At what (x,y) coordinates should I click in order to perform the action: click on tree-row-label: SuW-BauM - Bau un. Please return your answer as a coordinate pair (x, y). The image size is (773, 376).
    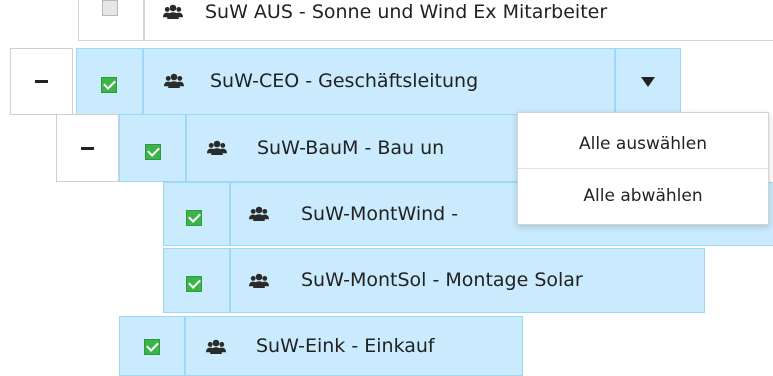
    Looking at the image, I should click on (351, 148).